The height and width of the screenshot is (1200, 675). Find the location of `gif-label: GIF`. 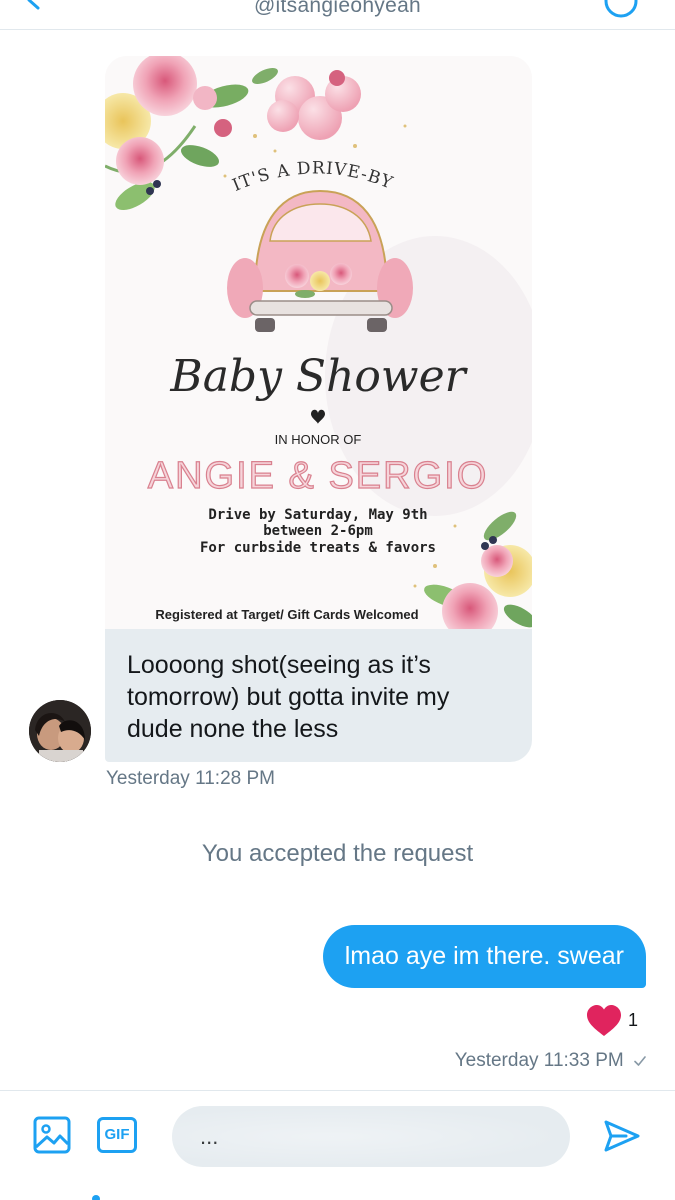

gif-label: GIF is located at coordinates (117, 1134).